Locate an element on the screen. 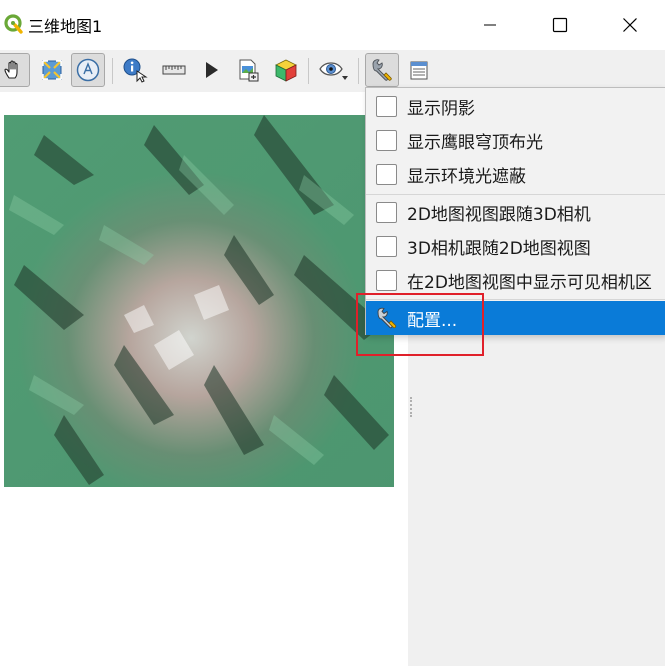 This screenshot has width=665, height=666. minimize-button is located at coordinates (490, 25).